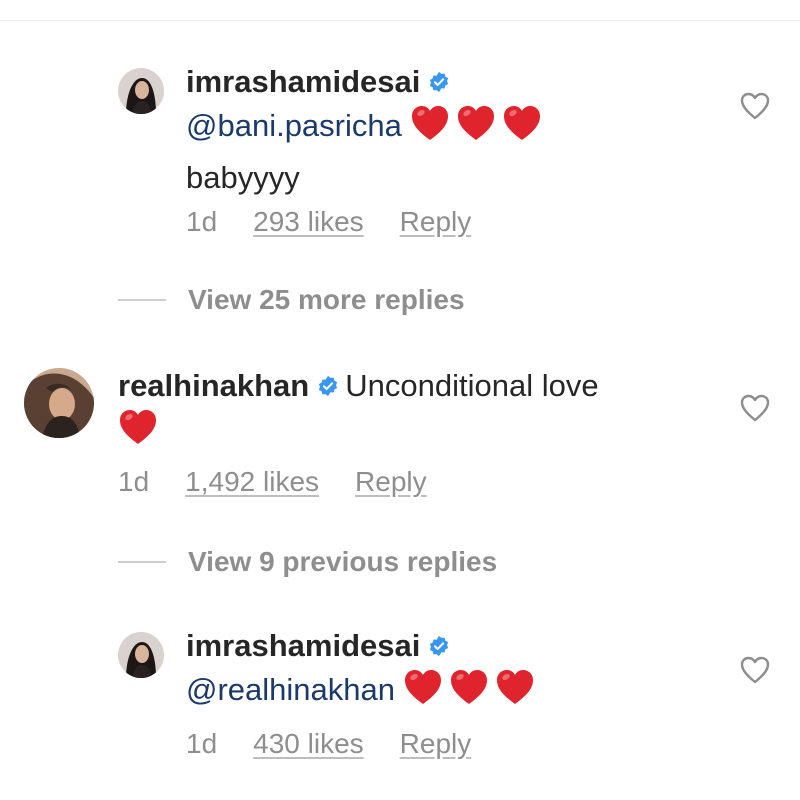 The image size is (800, 800). What do you see at coordinates (243, 177) in the screenshot?
I see `comment-text: babyyyy` at bounding box center [243, 177].